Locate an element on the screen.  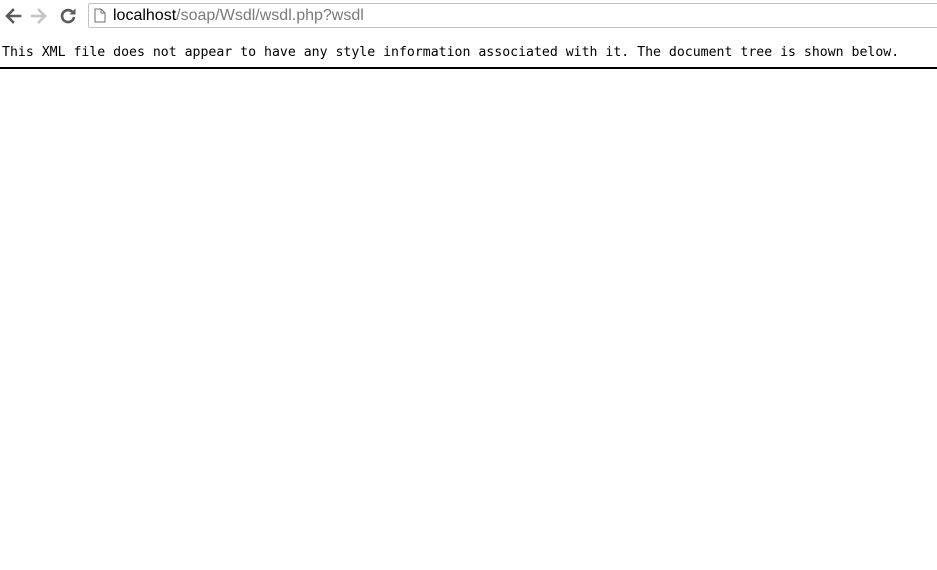
url-path: /soap/Wsdl/wsdl.php?wsdl is located at coordinates (270, 15).